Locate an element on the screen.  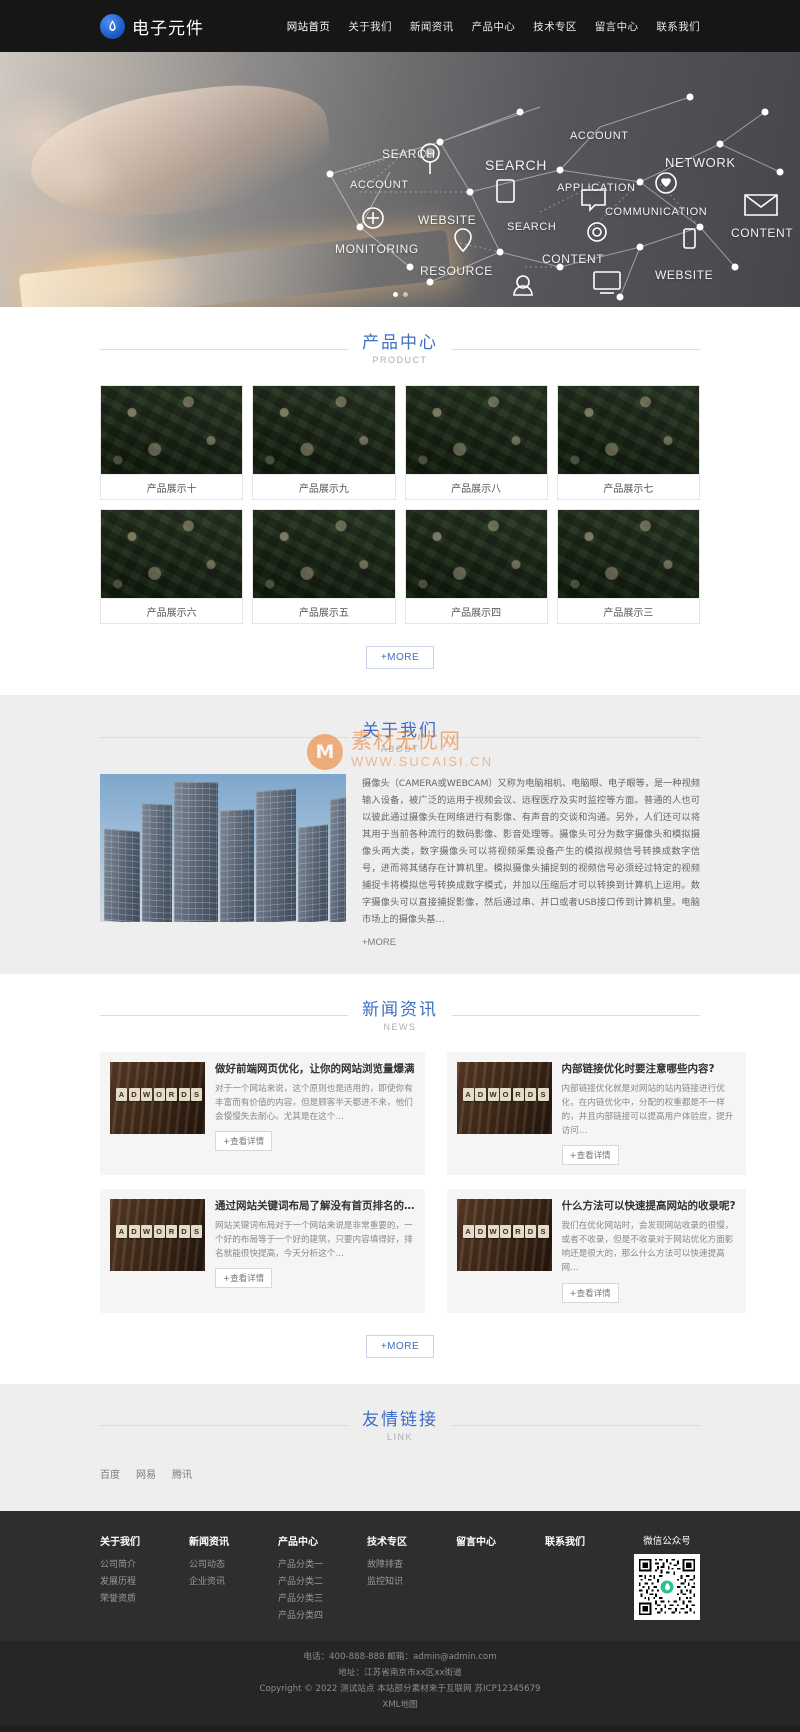
footer-column-title: 产品中心 is located at coordinates (298, 1542).